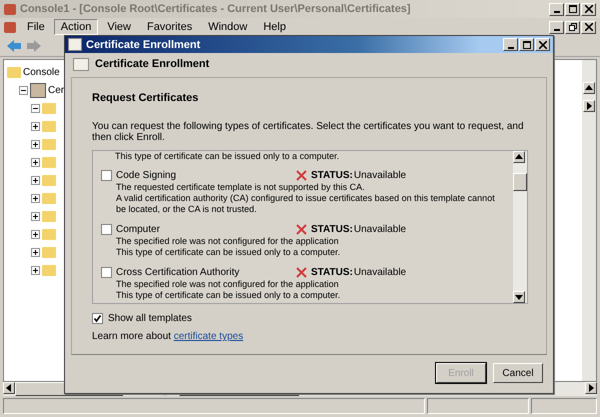 The width and height of the screenshot is (600, 417). I want to click on menu-item: View, so click(119, 27).